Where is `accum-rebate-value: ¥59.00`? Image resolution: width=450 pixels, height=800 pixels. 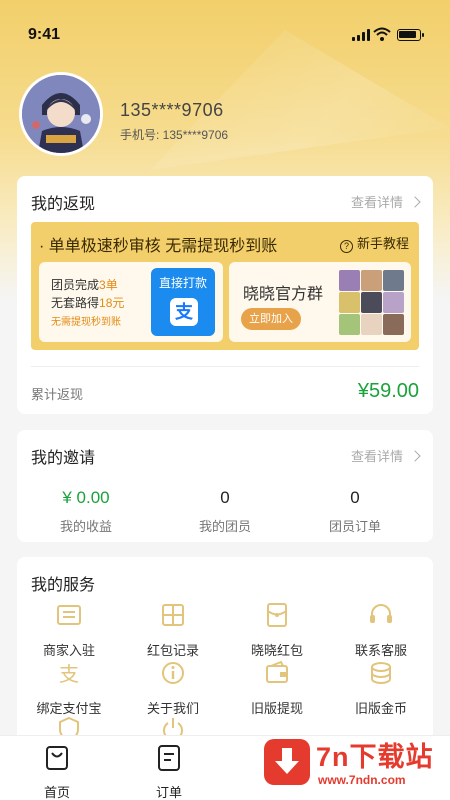 accum-rebate-value: ¥59.00 is located at coordinates (388, 391).